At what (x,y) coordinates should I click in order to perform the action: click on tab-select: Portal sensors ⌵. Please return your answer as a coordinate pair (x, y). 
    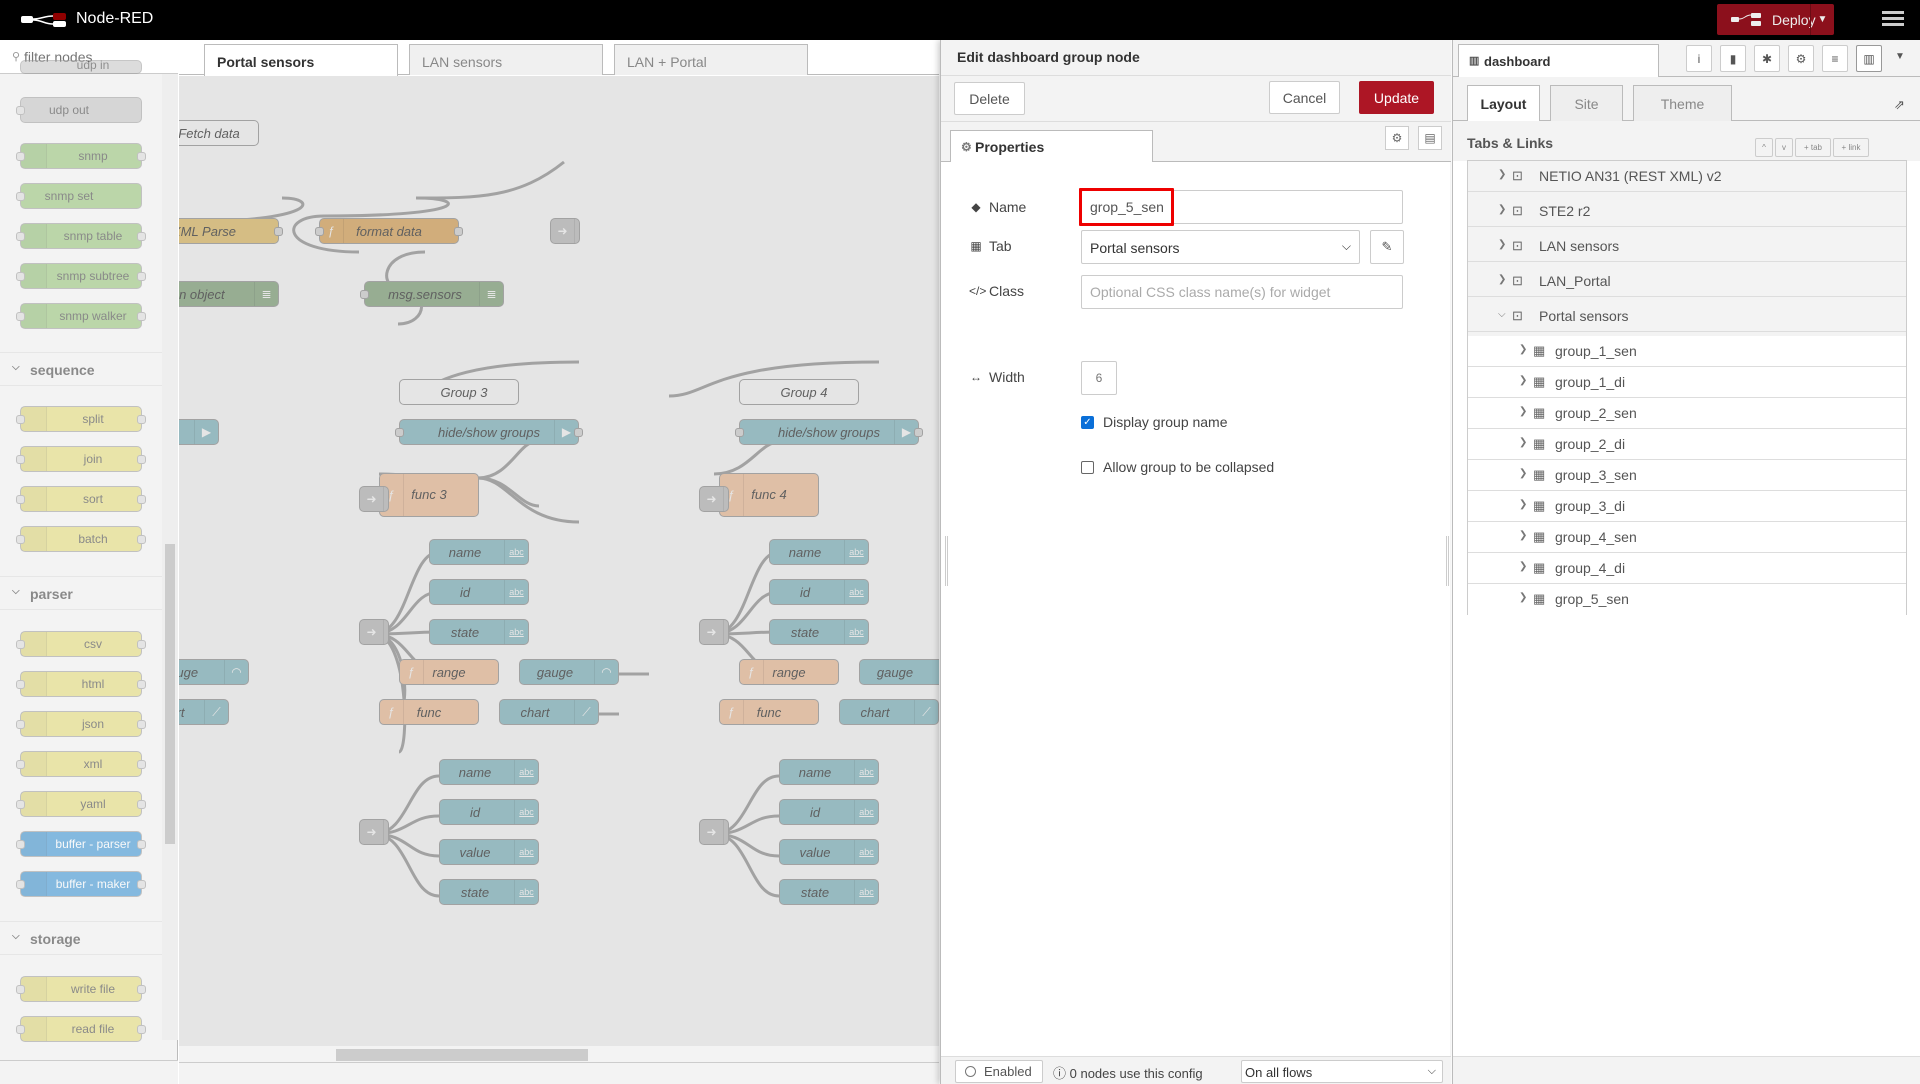
    Looking at the image, I should click on (1220, 247).